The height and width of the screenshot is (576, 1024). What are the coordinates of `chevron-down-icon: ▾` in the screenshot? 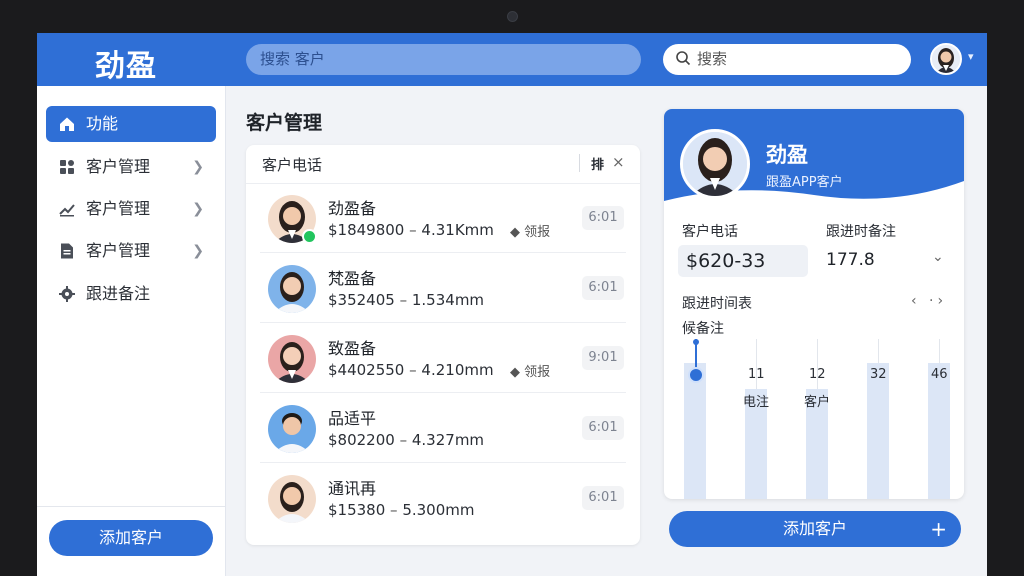 It's located at (971, 56).